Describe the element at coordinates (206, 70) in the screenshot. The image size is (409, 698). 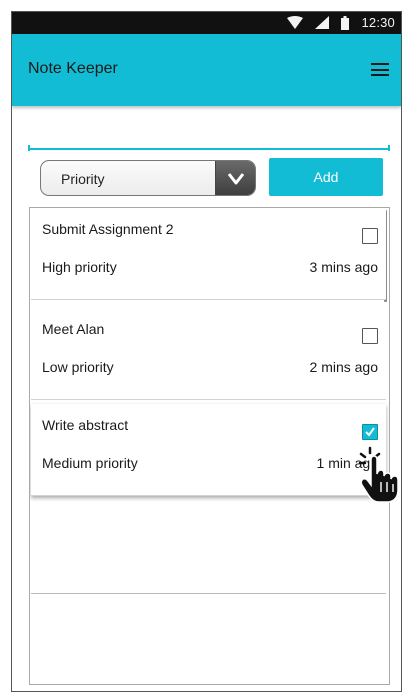
I see `app-bar: Note Keeper` at that location.